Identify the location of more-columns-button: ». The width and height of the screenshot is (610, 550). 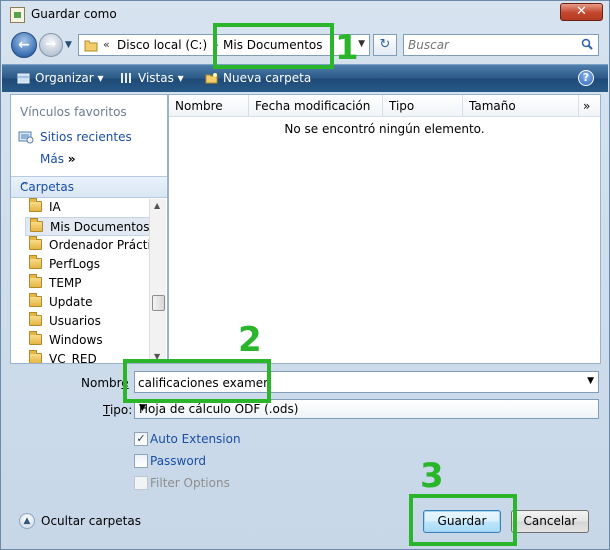
(589, 106).